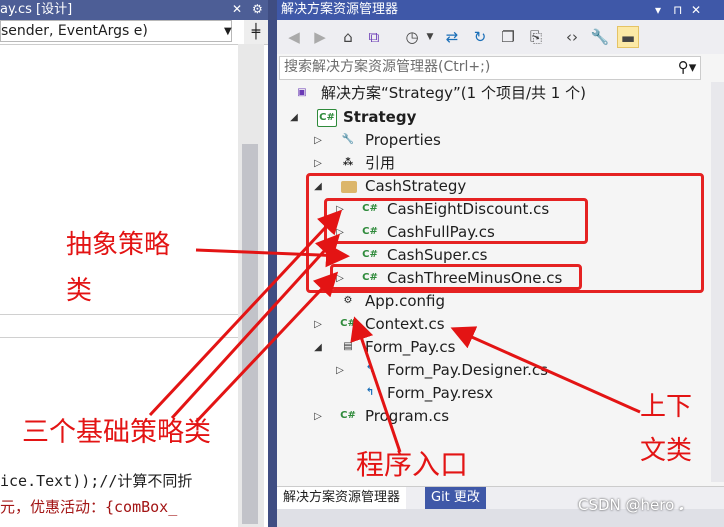 The width and height of the screenshot is (724, 527). Describe the element at coordinates (272, 263) in the screenshot. I see `panel-splitter` at that location.